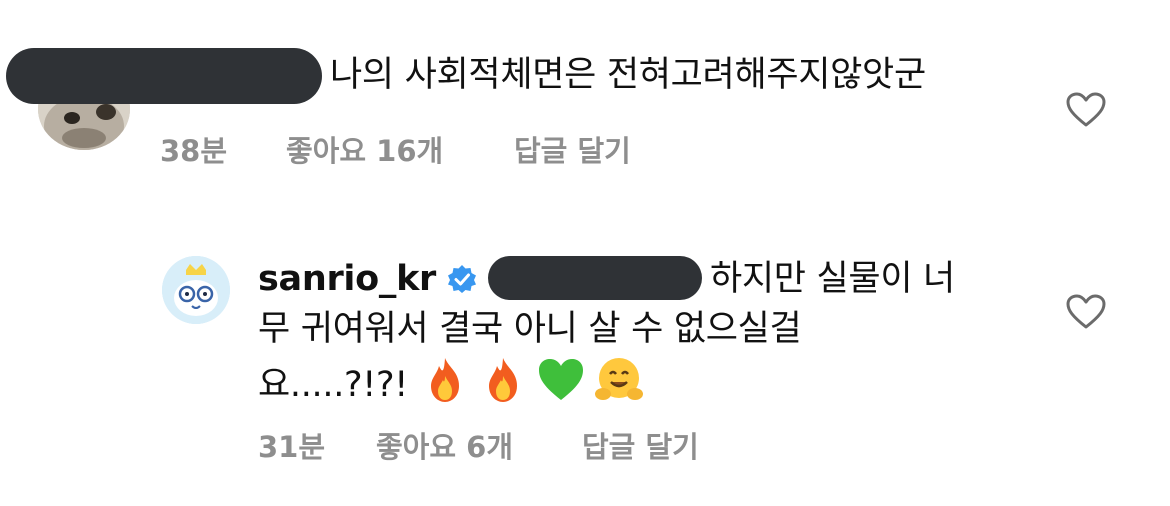 This screenshot has height=506, width=1170. Describe the element at coordinates (560, 379) in the screenshot. I see `green-heart-emoji-icon` at that location.